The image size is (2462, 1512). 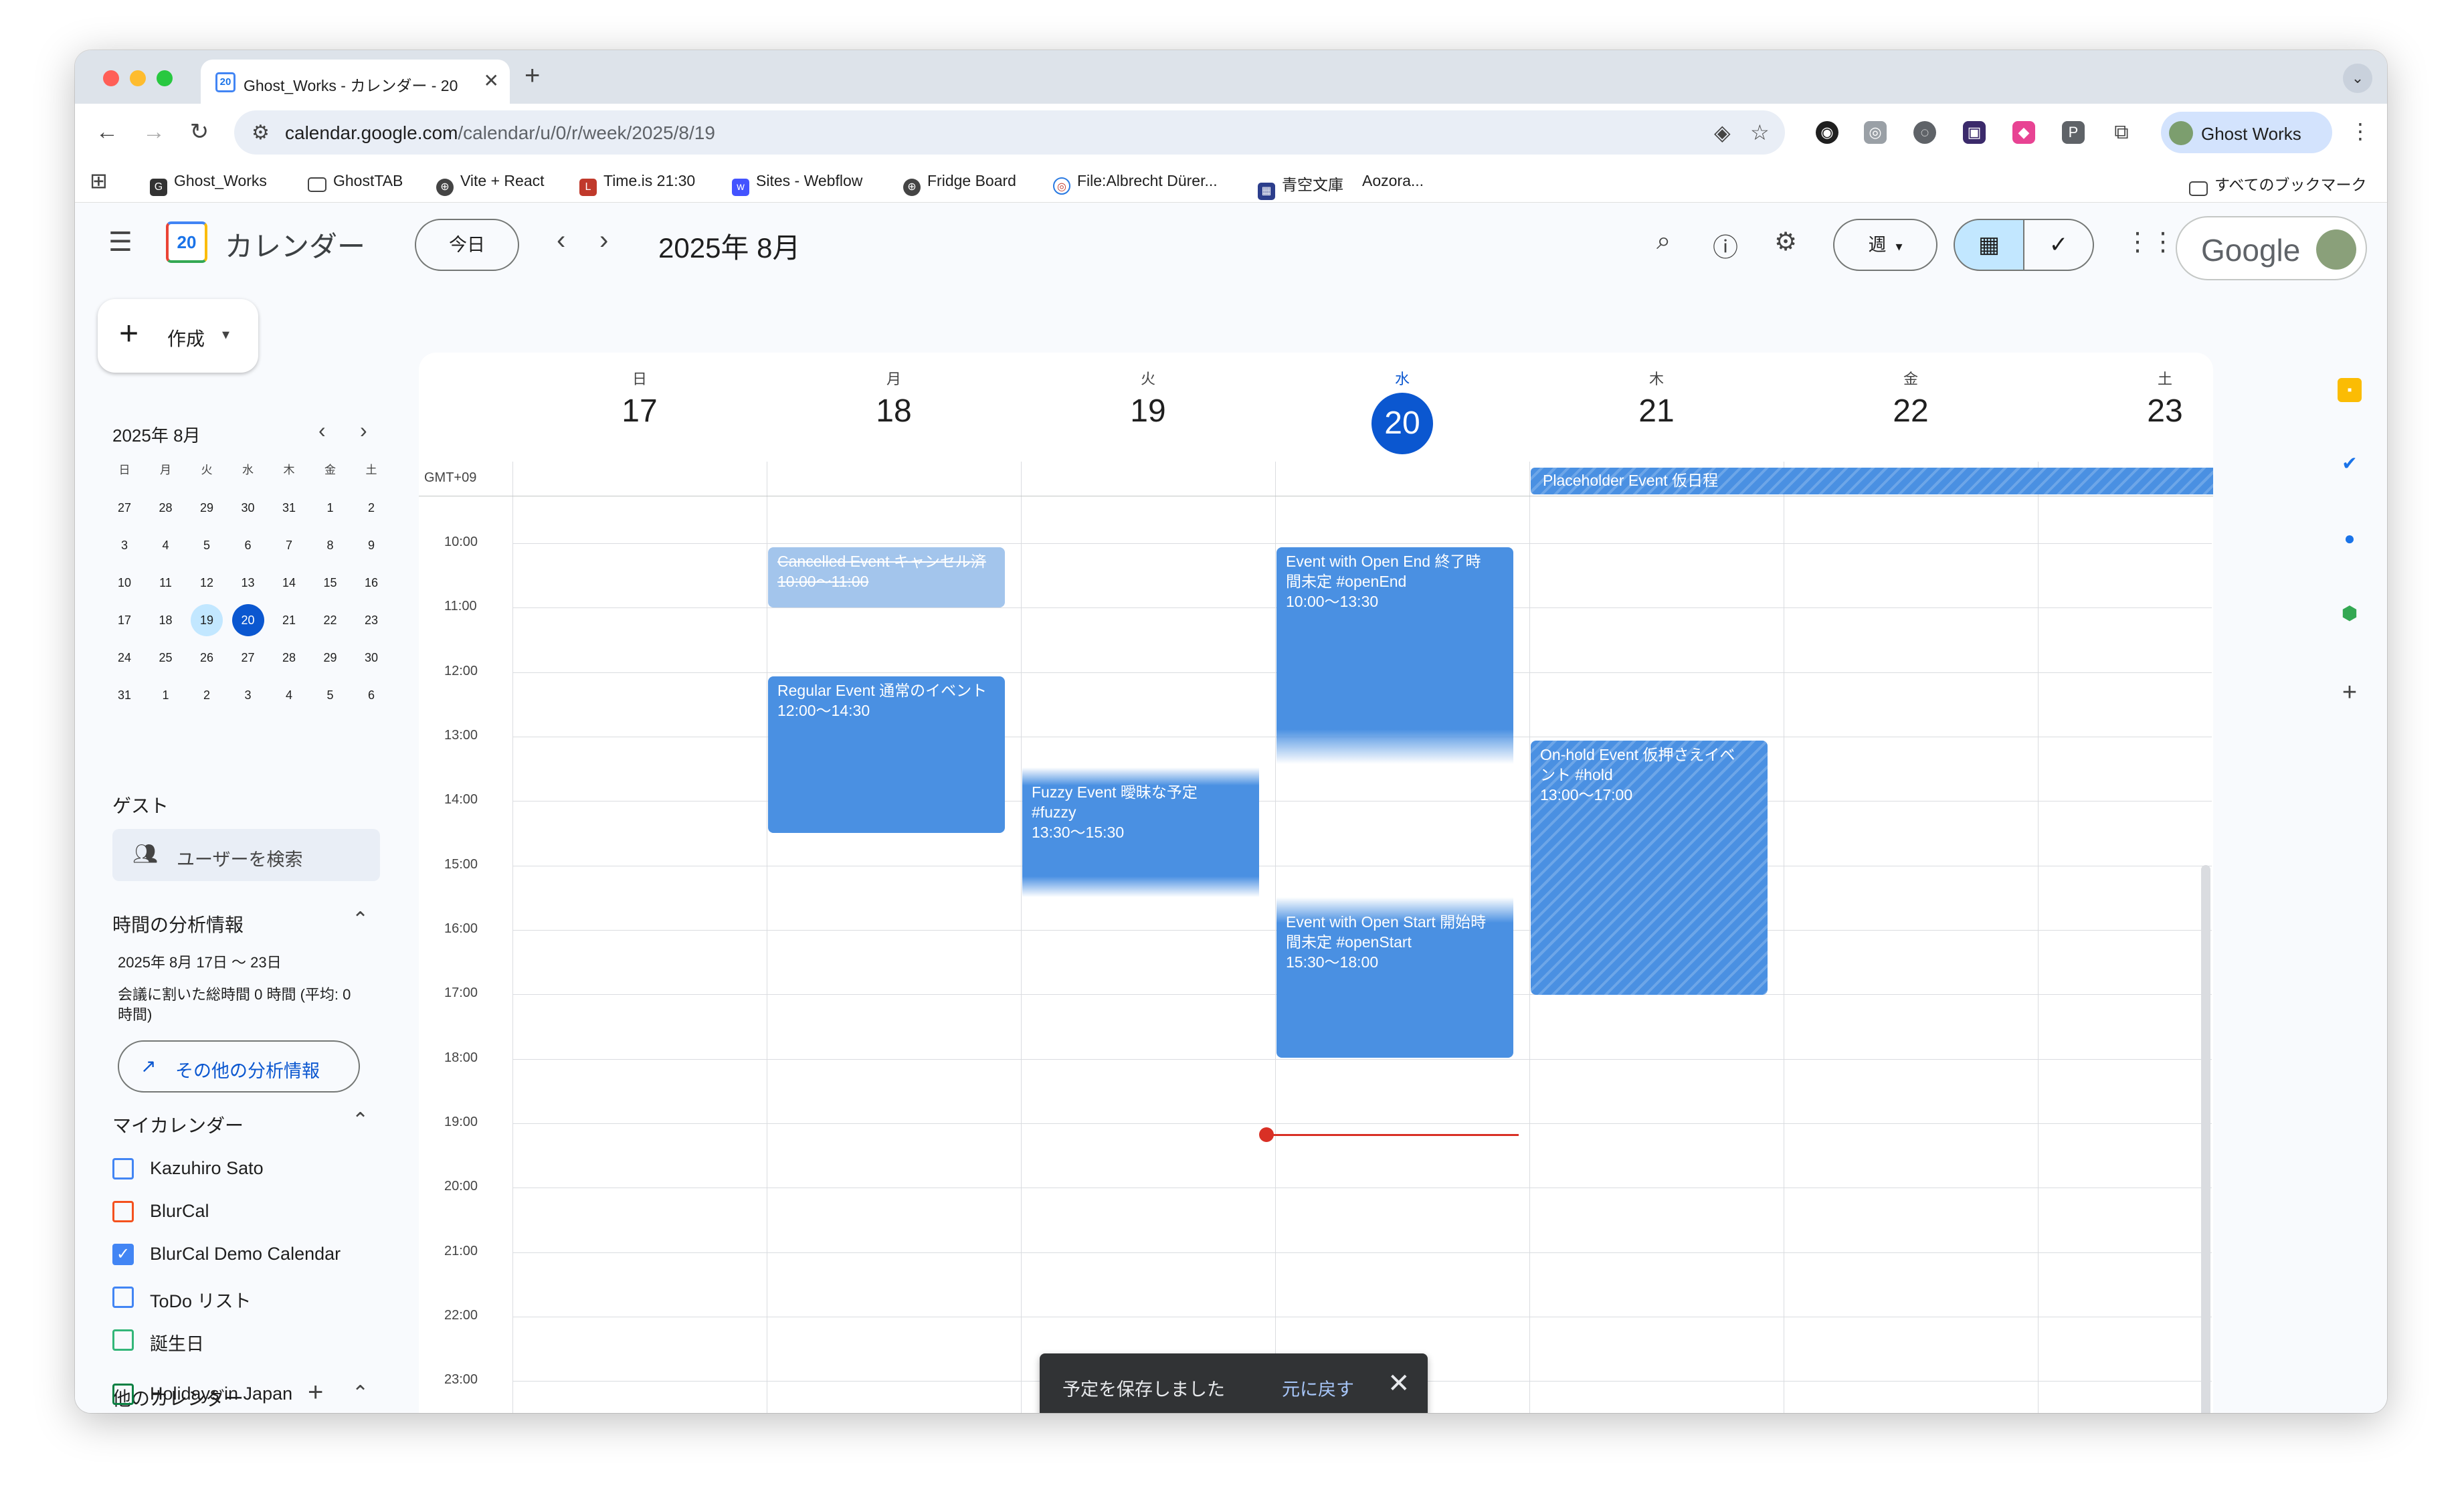 What do you see at coordinates (490, 184) in the screenshot?
I see `bookmark-vite-react: ⊕ Vite + React` at bounding box center [490, 184].